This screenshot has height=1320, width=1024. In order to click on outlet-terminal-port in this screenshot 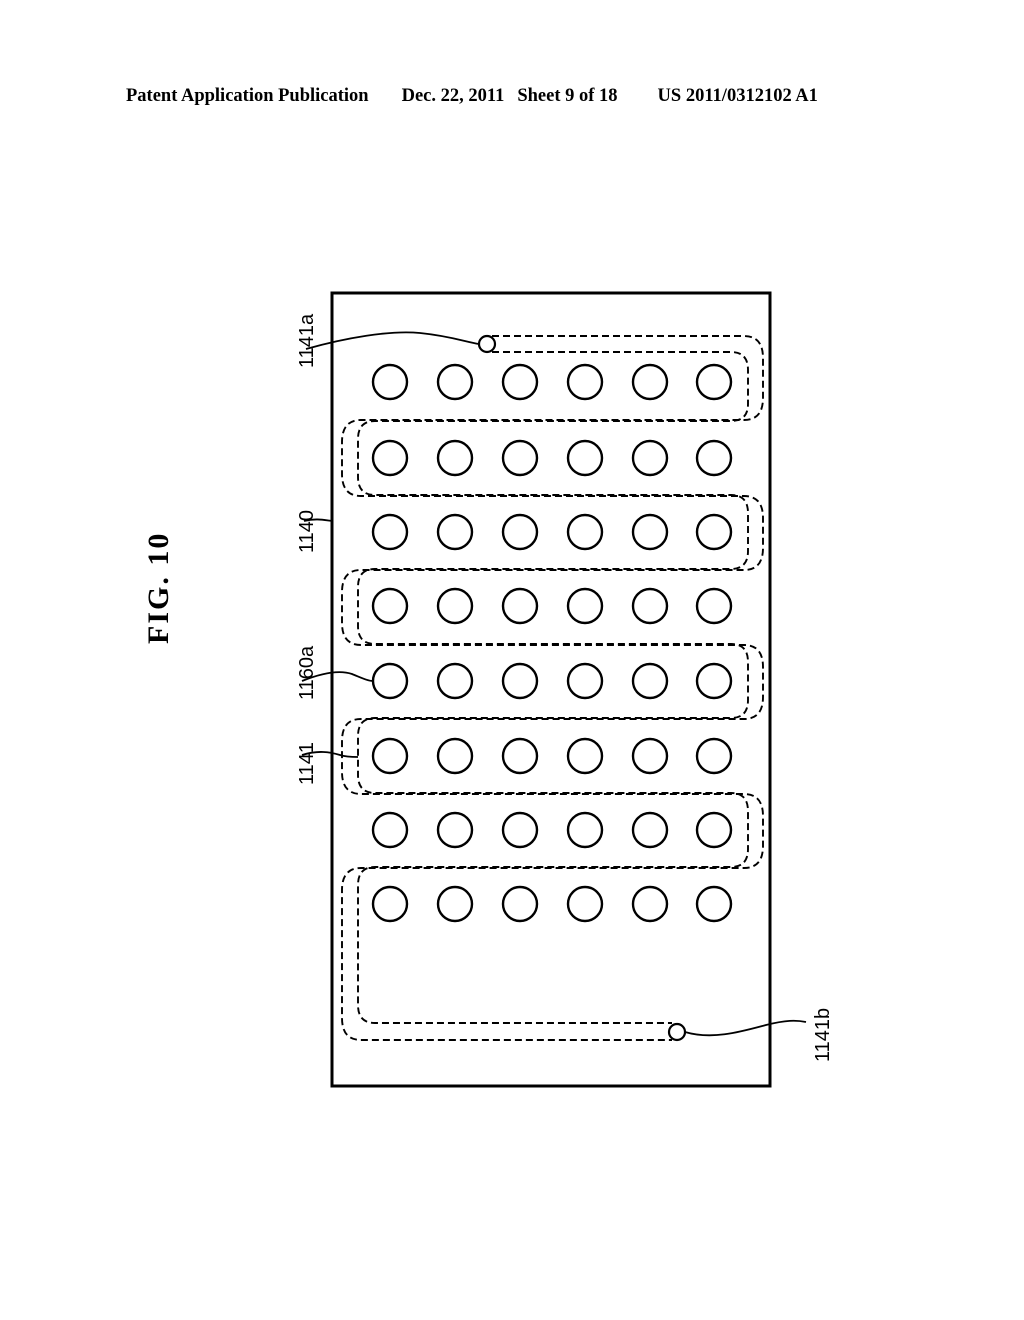, I will do `click(677, 1032)`.